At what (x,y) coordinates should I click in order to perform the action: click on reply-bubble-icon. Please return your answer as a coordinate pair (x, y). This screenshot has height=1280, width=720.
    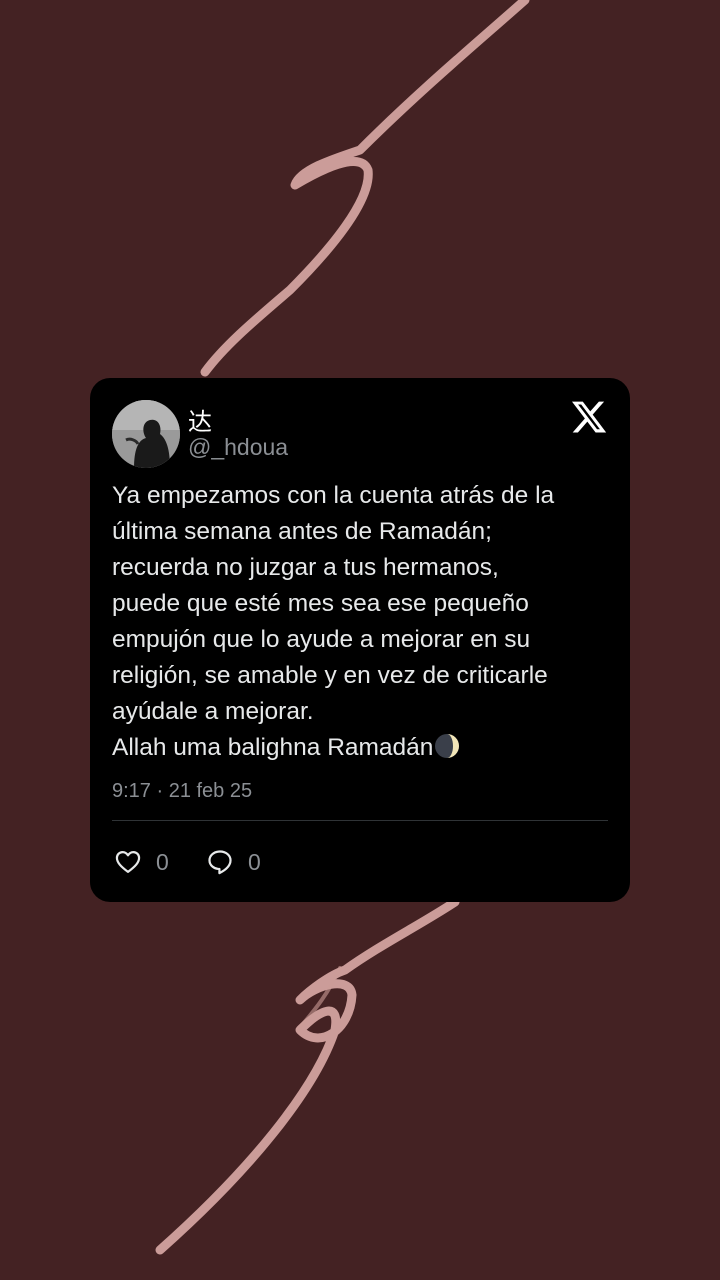
    Looking at the image, I should click on (220, 862).